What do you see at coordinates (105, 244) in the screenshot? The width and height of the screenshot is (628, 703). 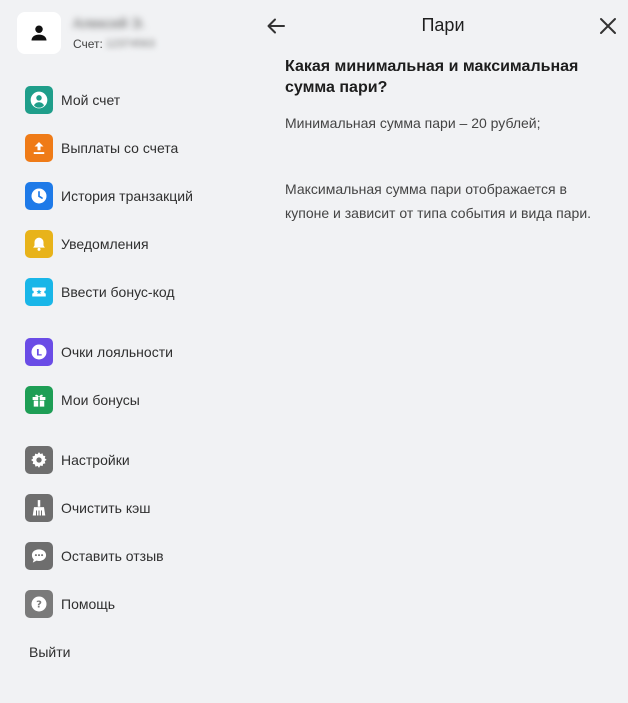 I see `sidebar-item-label: Уведомления` at bounding box center [105, 244].